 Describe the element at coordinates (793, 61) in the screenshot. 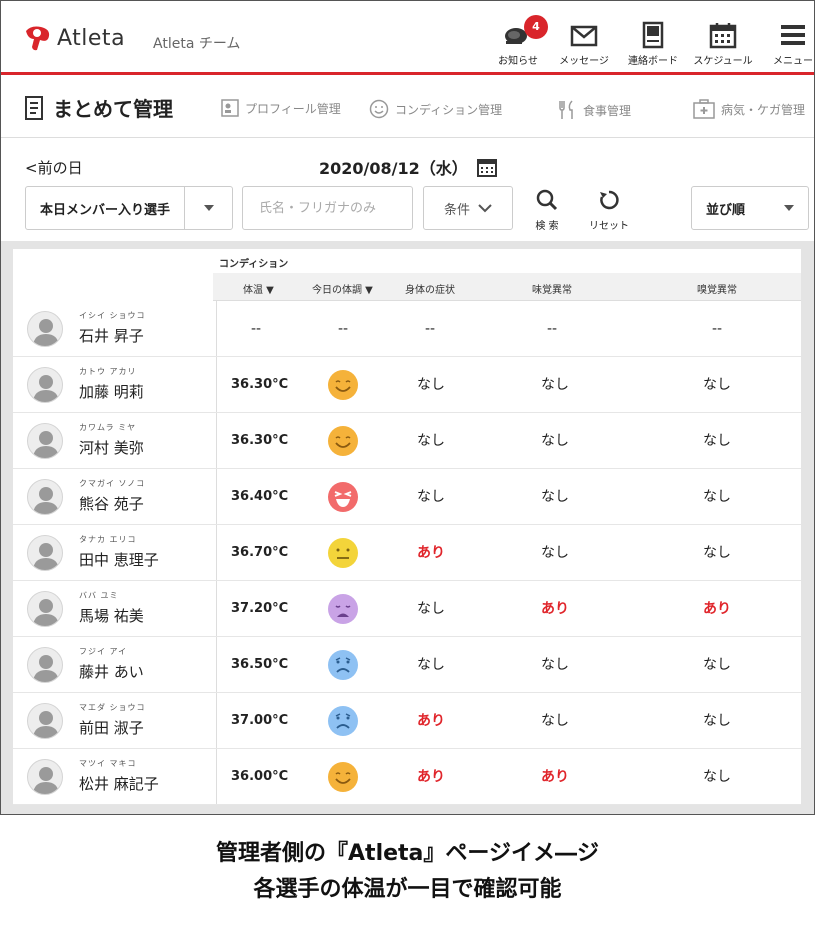

I see `nav-label: メニュー` at that location.